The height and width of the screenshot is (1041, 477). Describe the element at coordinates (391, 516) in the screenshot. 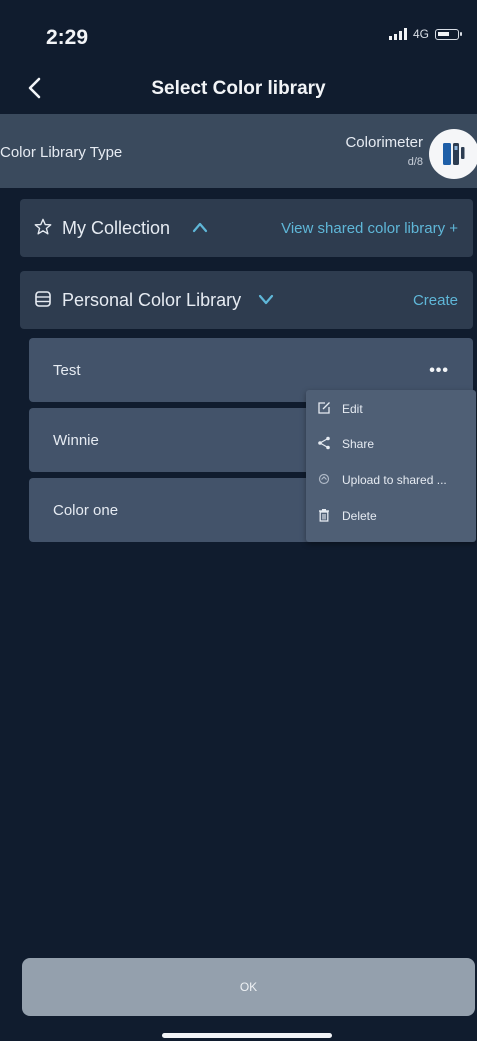

I see `menu-item-delete: Delete` at that location.